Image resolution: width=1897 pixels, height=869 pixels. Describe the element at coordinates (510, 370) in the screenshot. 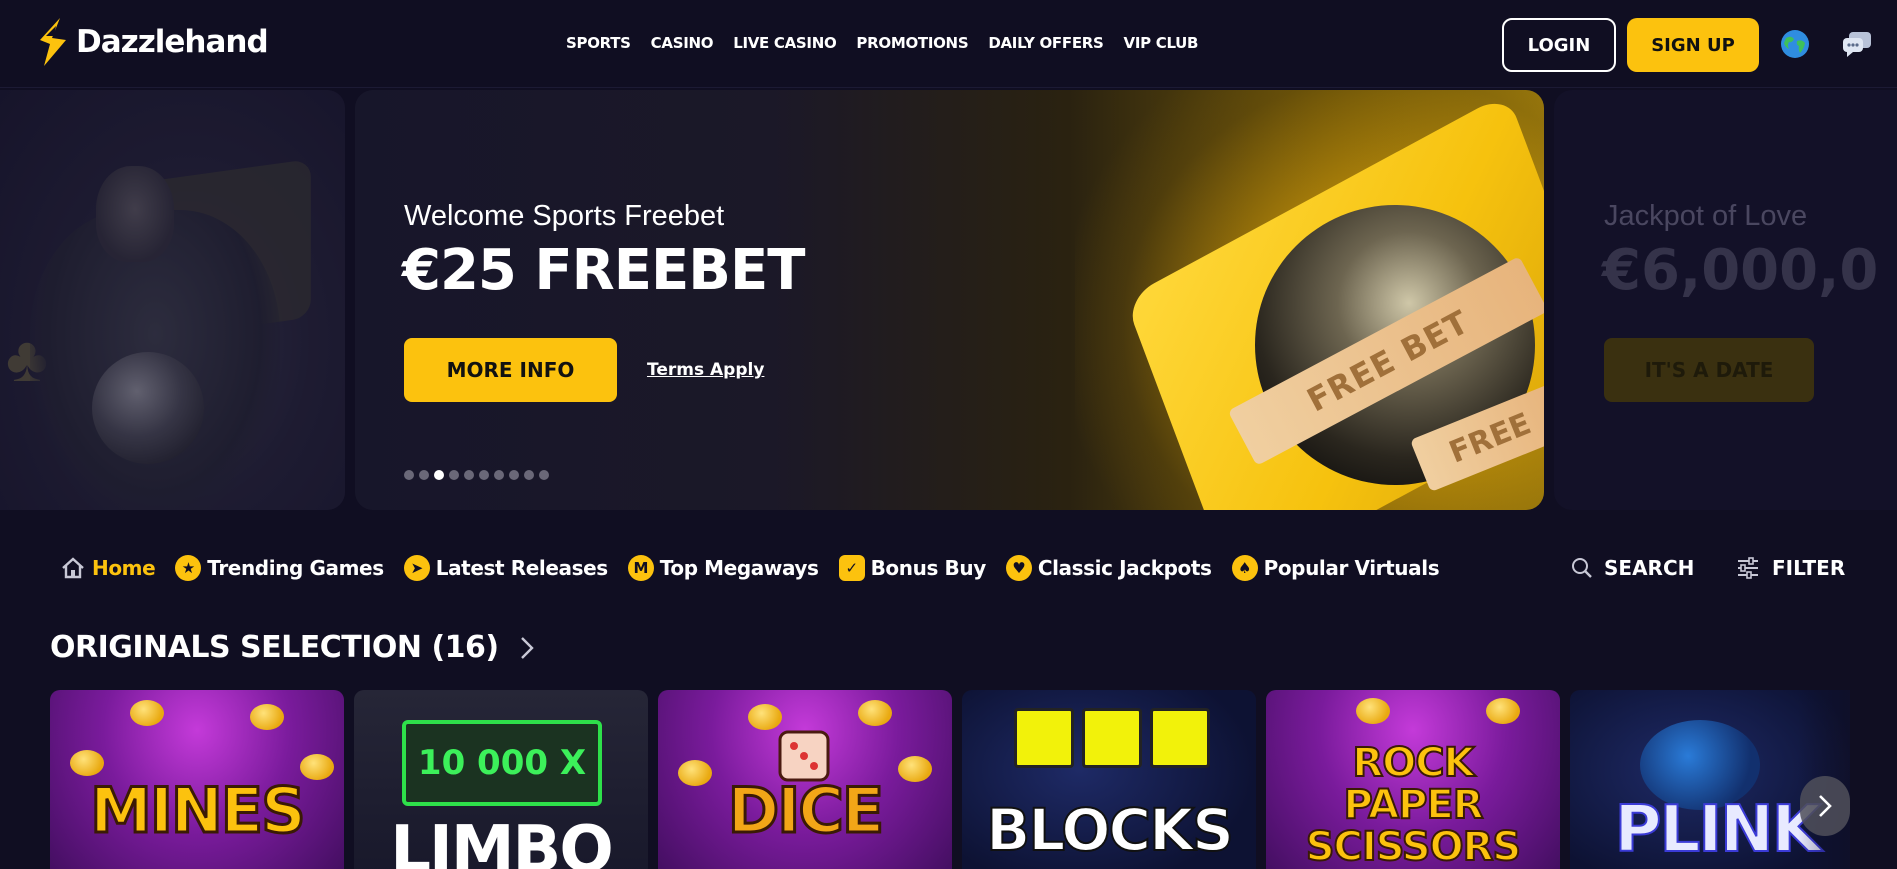

I see `more-info-button: MORE INFO` at that location.